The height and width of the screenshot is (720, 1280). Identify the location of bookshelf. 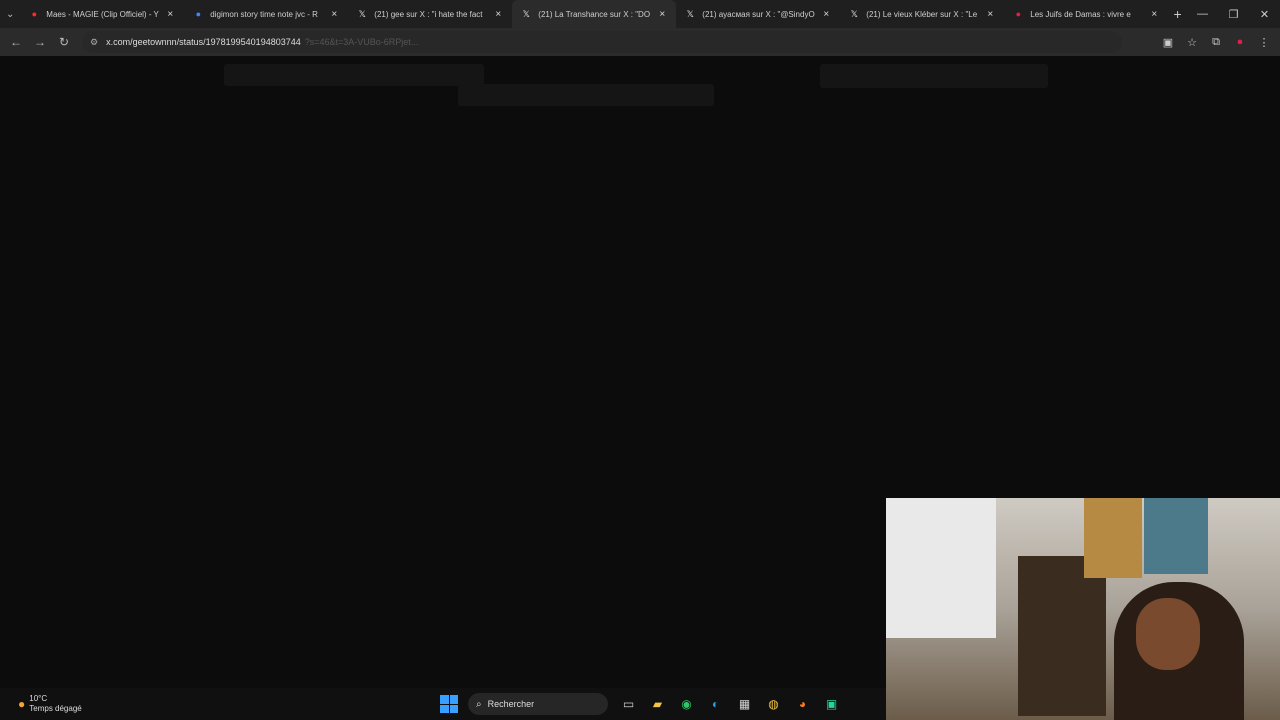
(1062, 636).